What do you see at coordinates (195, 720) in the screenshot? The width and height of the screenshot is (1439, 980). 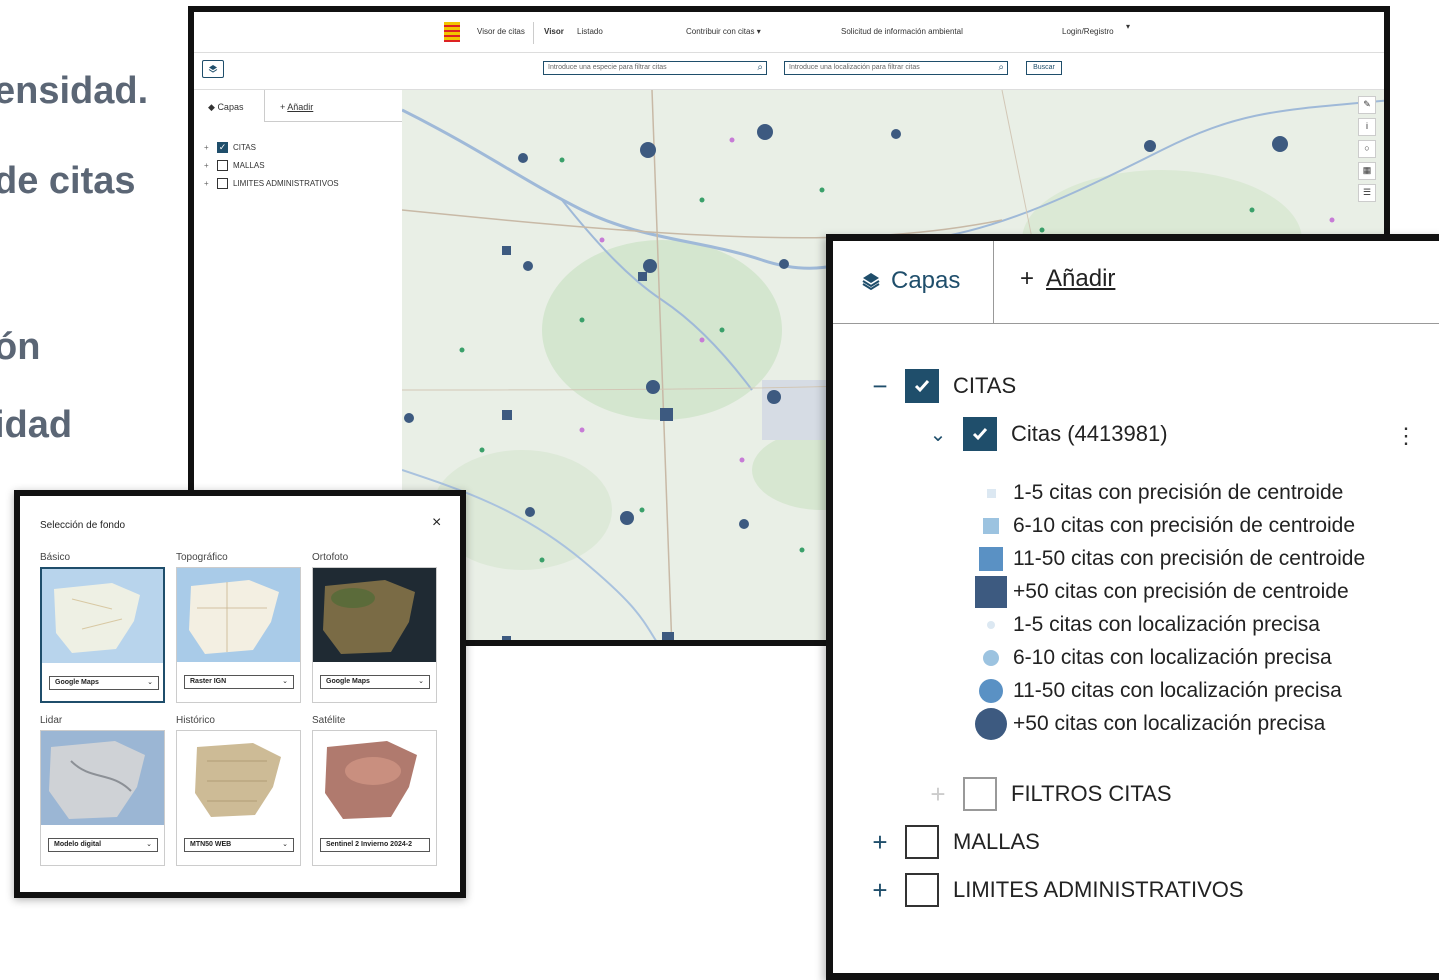 I see `bg-group-label: Histórico` at bounding box center [195, 720].